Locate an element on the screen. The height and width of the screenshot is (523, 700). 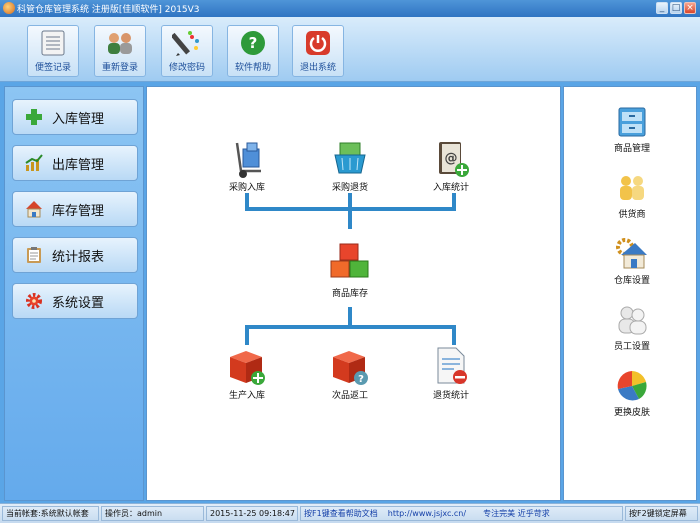
address-book-icon: @ is located at coordinates (454, 159).